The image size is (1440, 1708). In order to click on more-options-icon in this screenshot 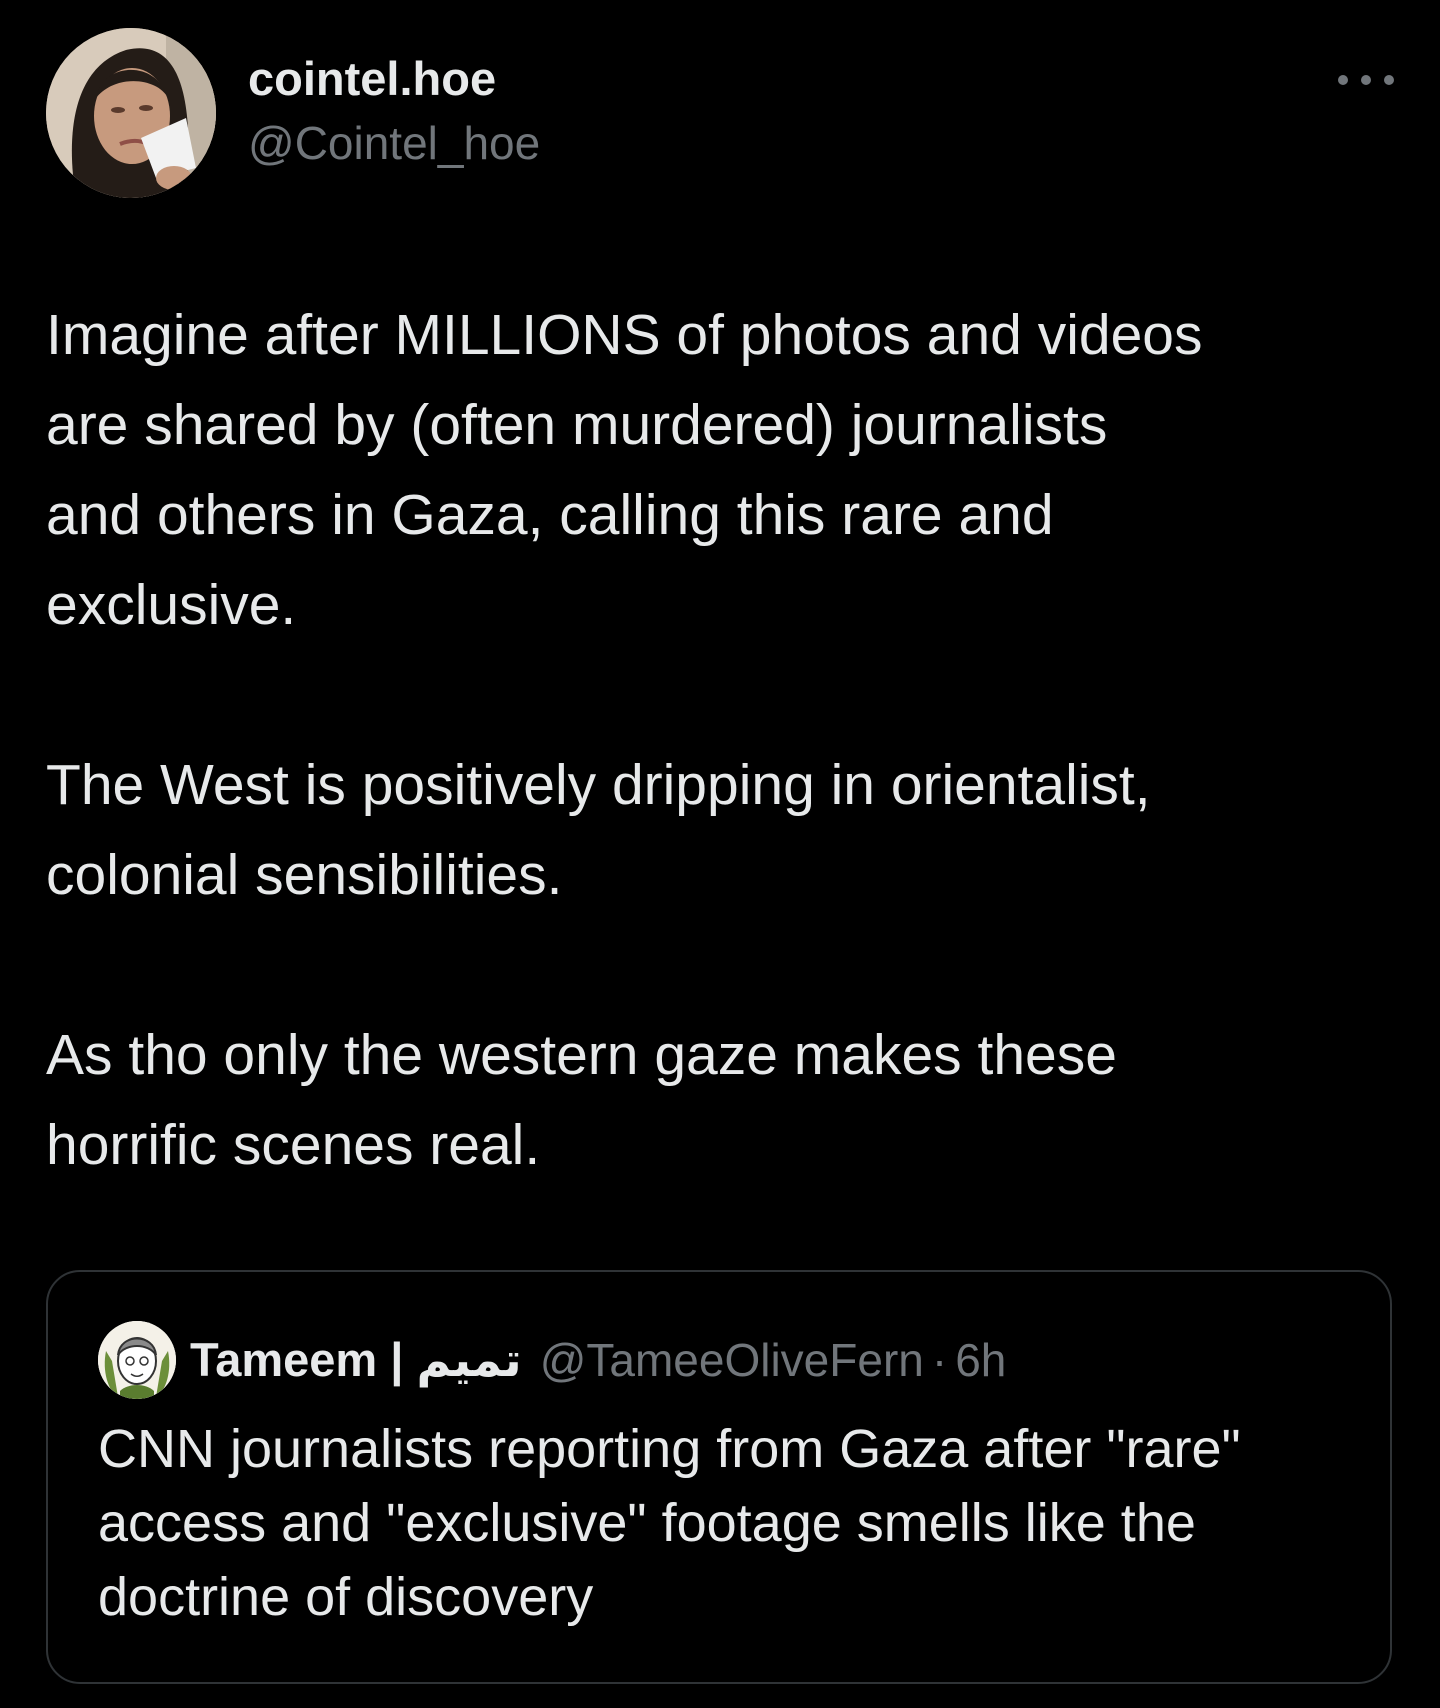, I will do `click(1366, 80)`.